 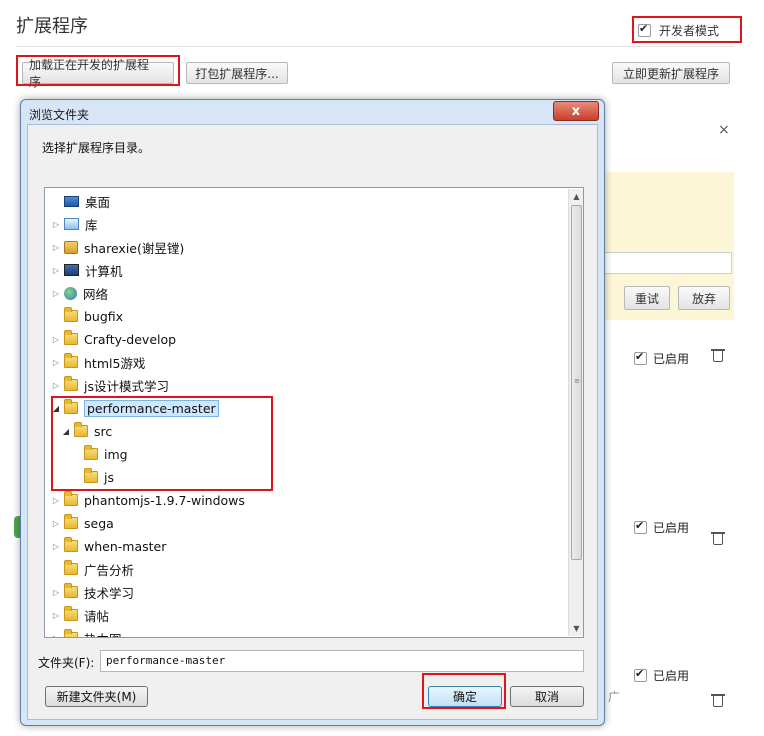 I want to click on tree-item: ▷ phantomjs-1.9.7-windows, so click(x=148, y=500).